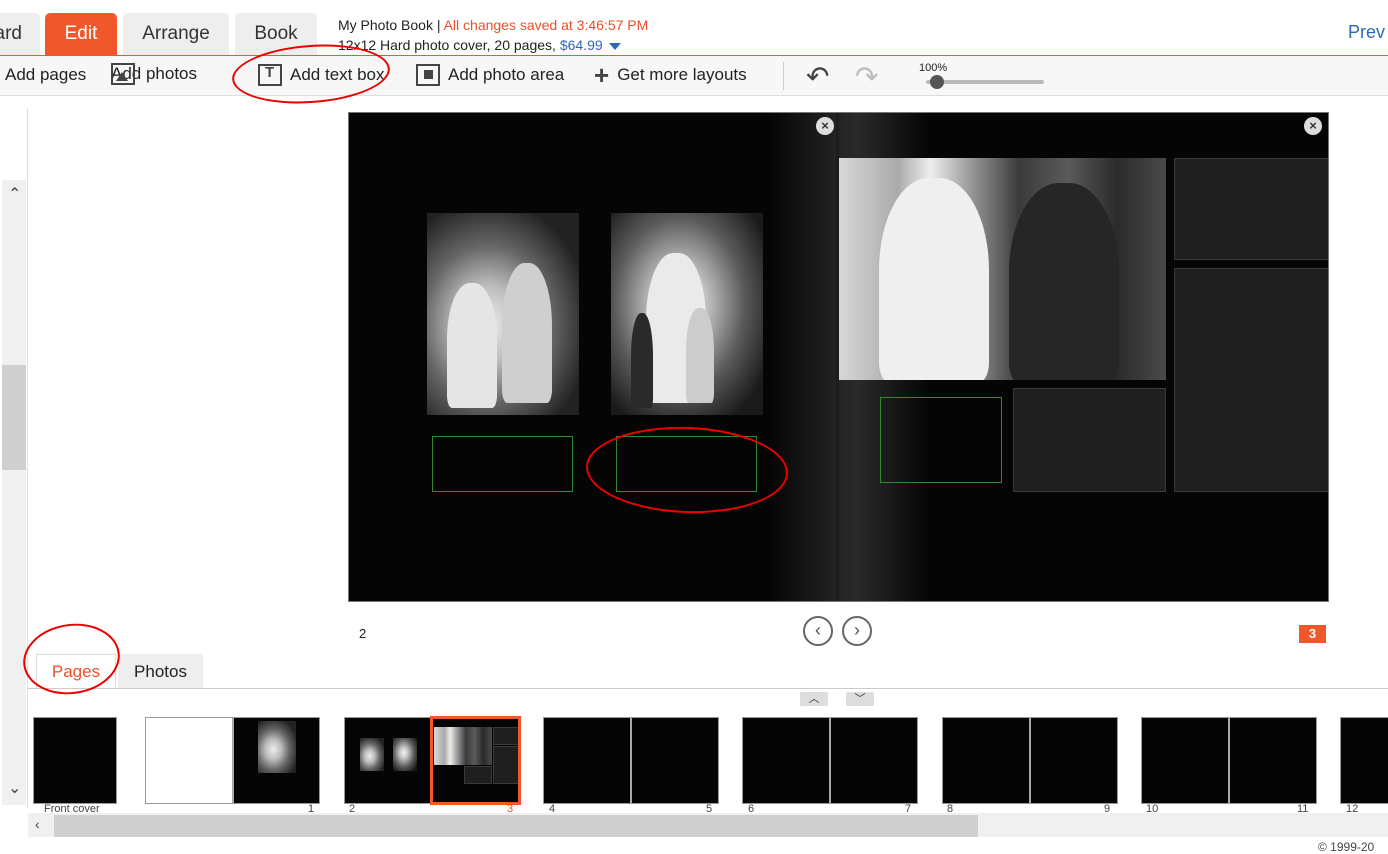  Describe the element at coordinates (75, 760) in the screenshot. I see `thumbnail-front-cover` at that location.